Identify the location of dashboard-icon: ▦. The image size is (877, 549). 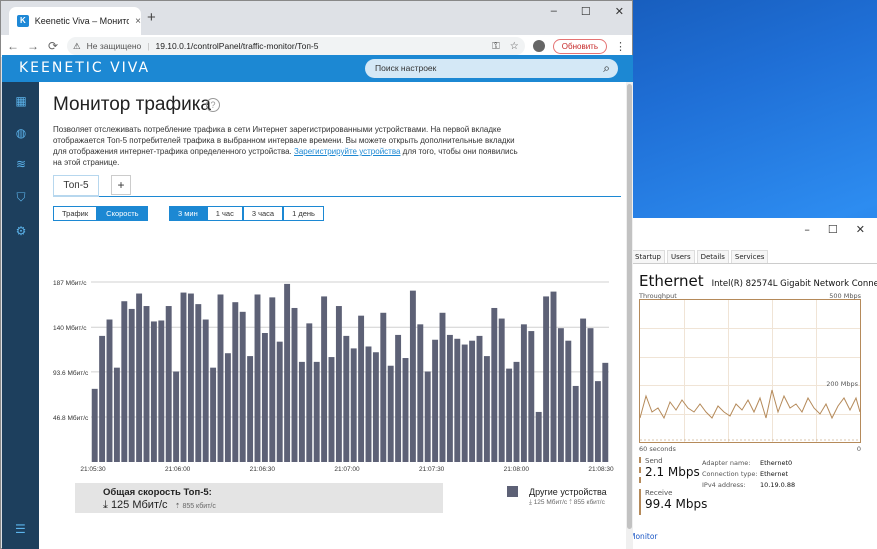
(21, 101).